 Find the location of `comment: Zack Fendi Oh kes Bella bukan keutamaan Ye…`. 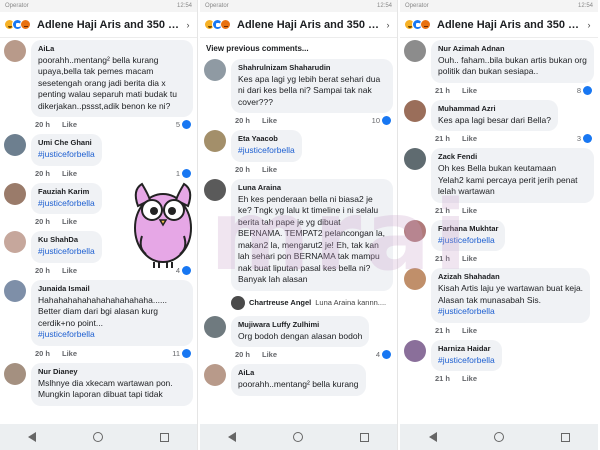

comment: Zack Fendi Oh kes Bella bukan keutamaan Ye… is located at coordinates (499, 181).